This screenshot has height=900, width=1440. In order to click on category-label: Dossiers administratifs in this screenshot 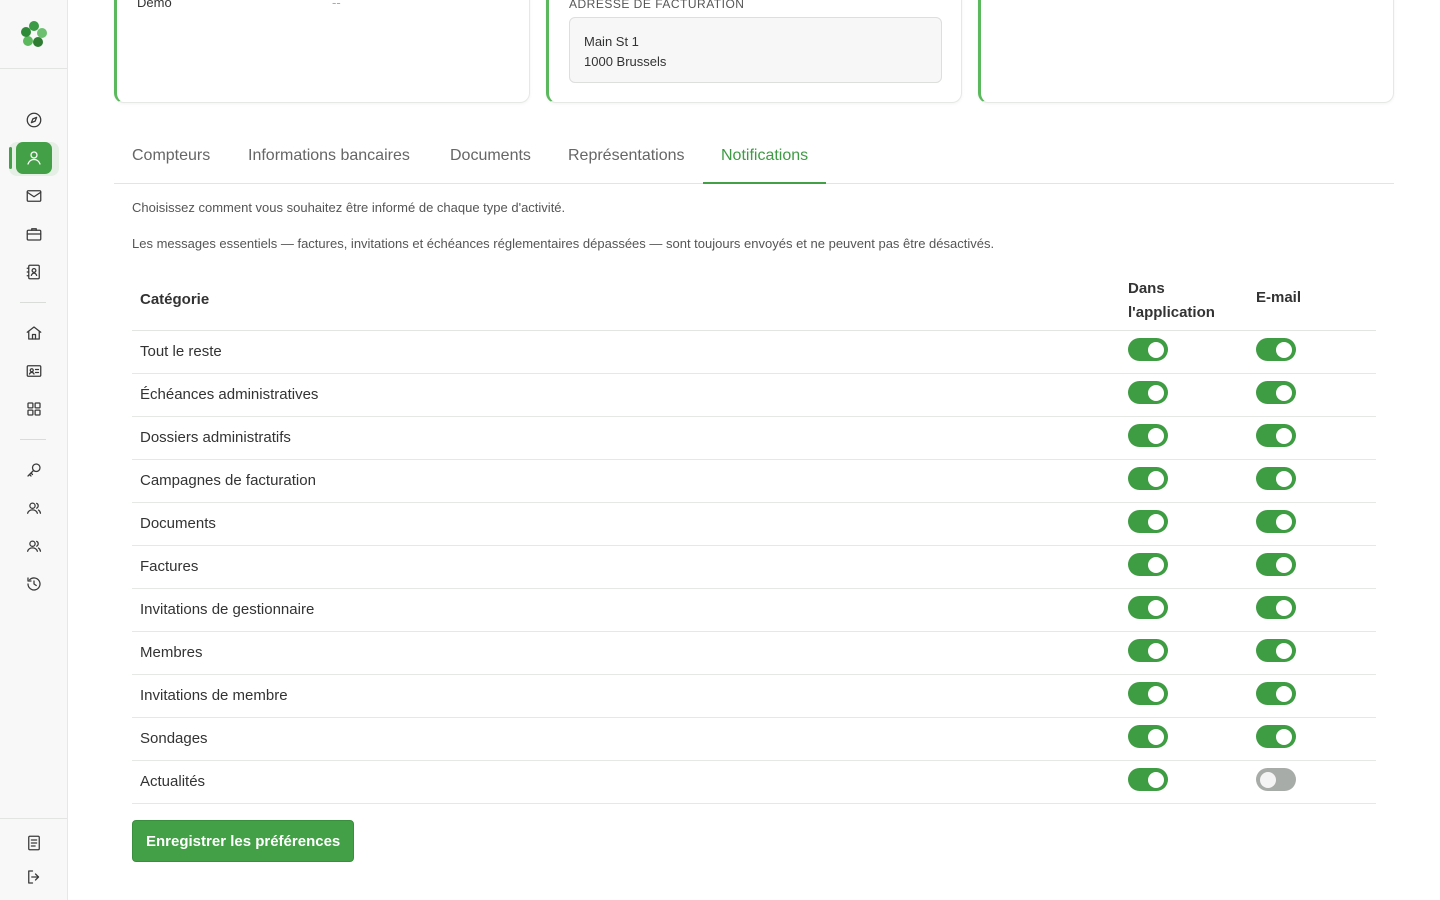, I will do `click(215, 437)`.